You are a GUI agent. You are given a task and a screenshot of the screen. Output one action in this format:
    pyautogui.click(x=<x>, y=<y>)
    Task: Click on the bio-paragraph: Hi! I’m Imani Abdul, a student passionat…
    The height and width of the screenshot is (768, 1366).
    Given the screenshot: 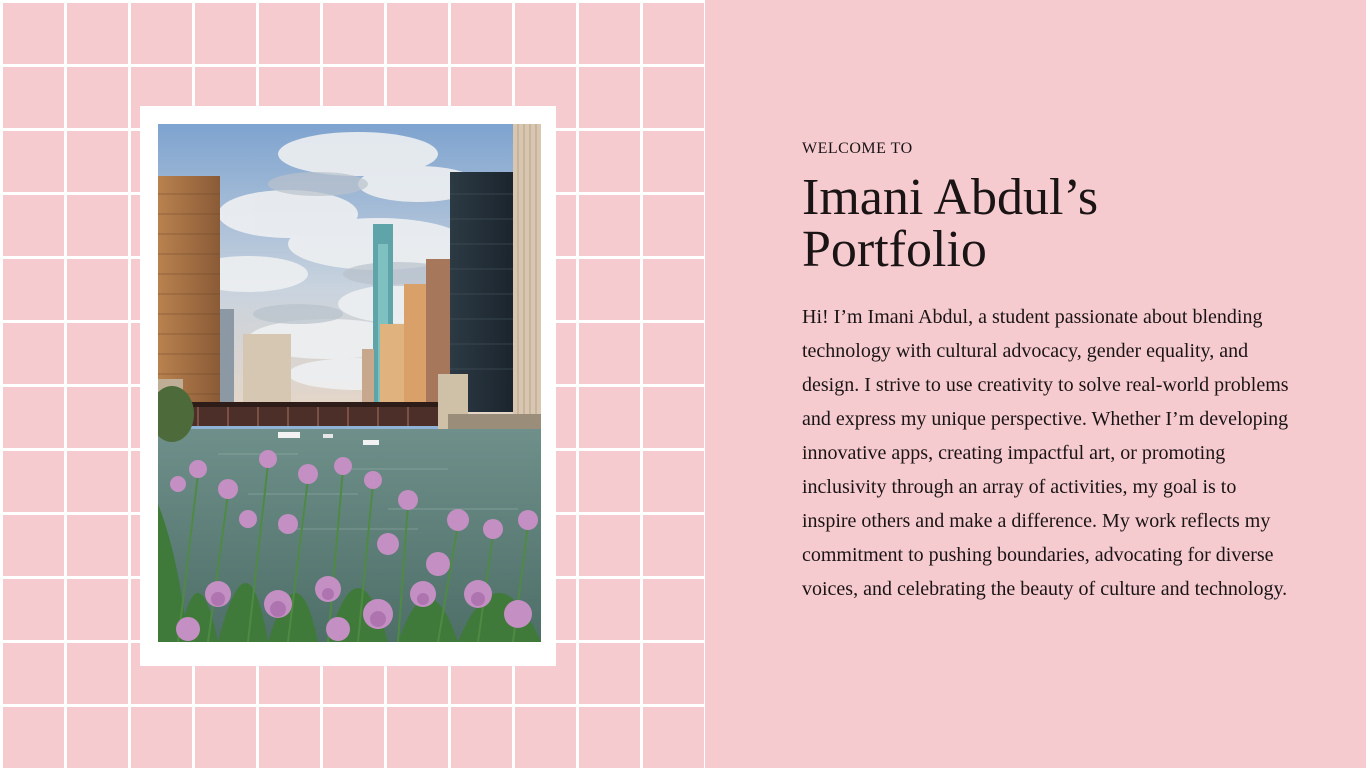 What is the action you would take?
    pyautogui.click(x=1045, y=453)
    